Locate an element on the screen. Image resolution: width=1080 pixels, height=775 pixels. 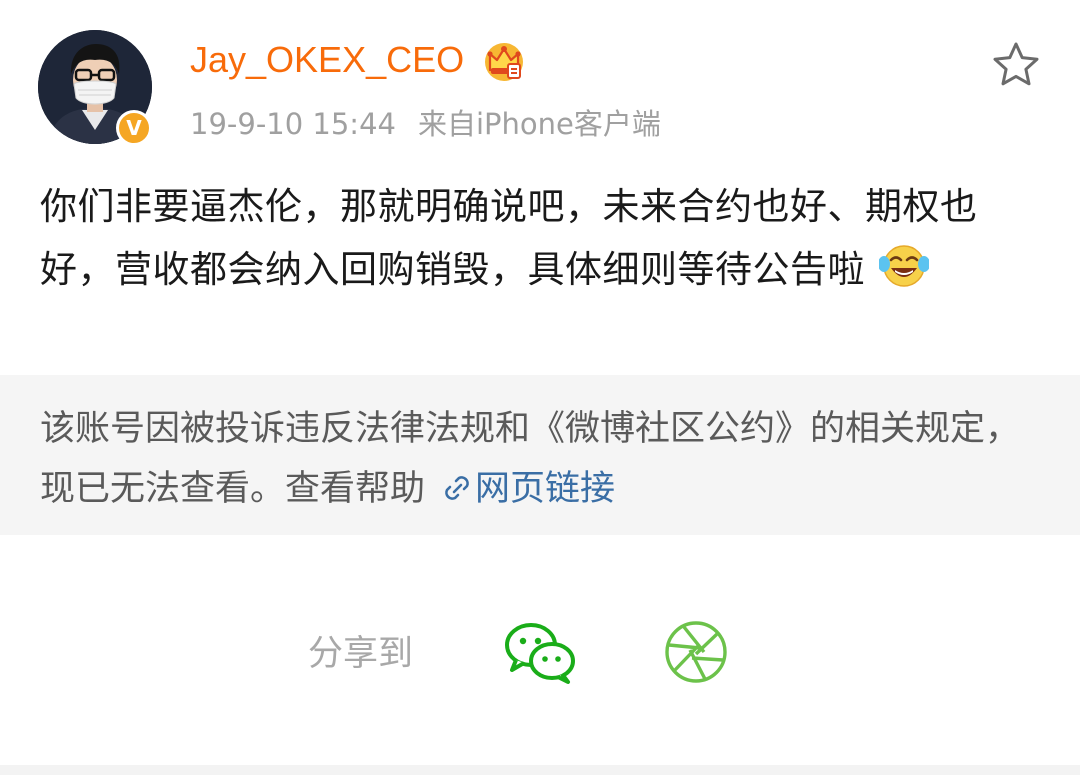
web-link-label: 网页链接 is located at coordinates (545, 489).